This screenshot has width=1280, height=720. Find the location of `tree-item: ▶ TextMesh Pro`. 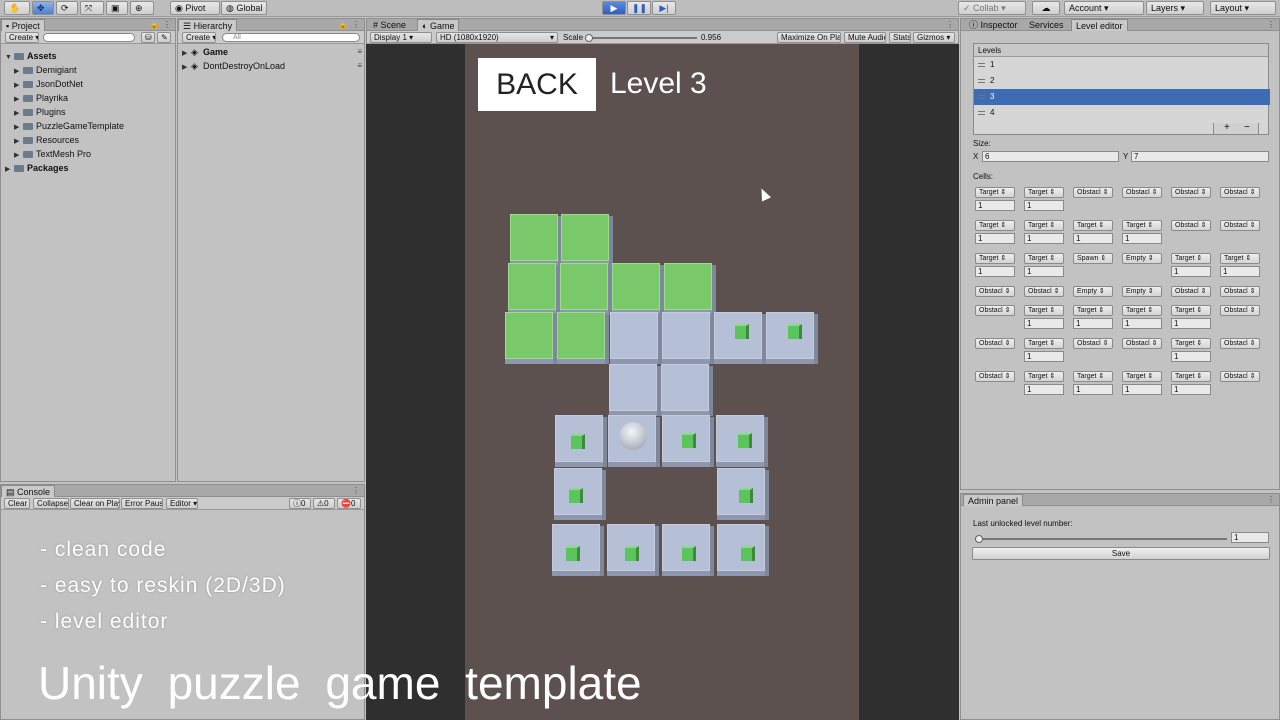

tree-item: ▶ TextMesh Pro is located at coordinates (64, 155).